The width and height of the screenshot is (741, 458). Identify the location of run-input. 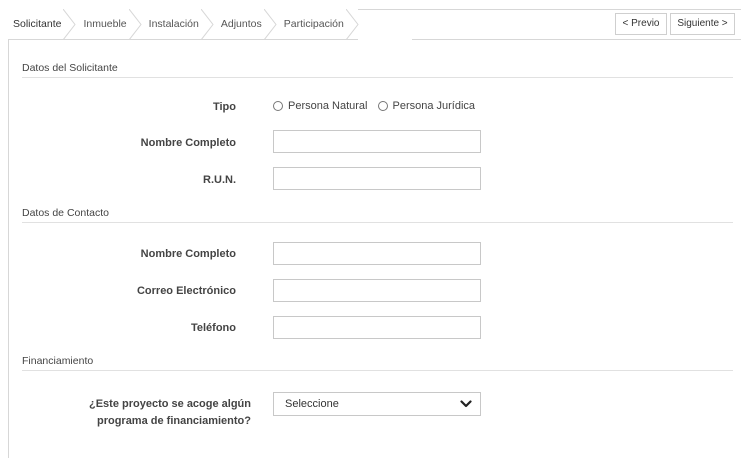
(377, 178).